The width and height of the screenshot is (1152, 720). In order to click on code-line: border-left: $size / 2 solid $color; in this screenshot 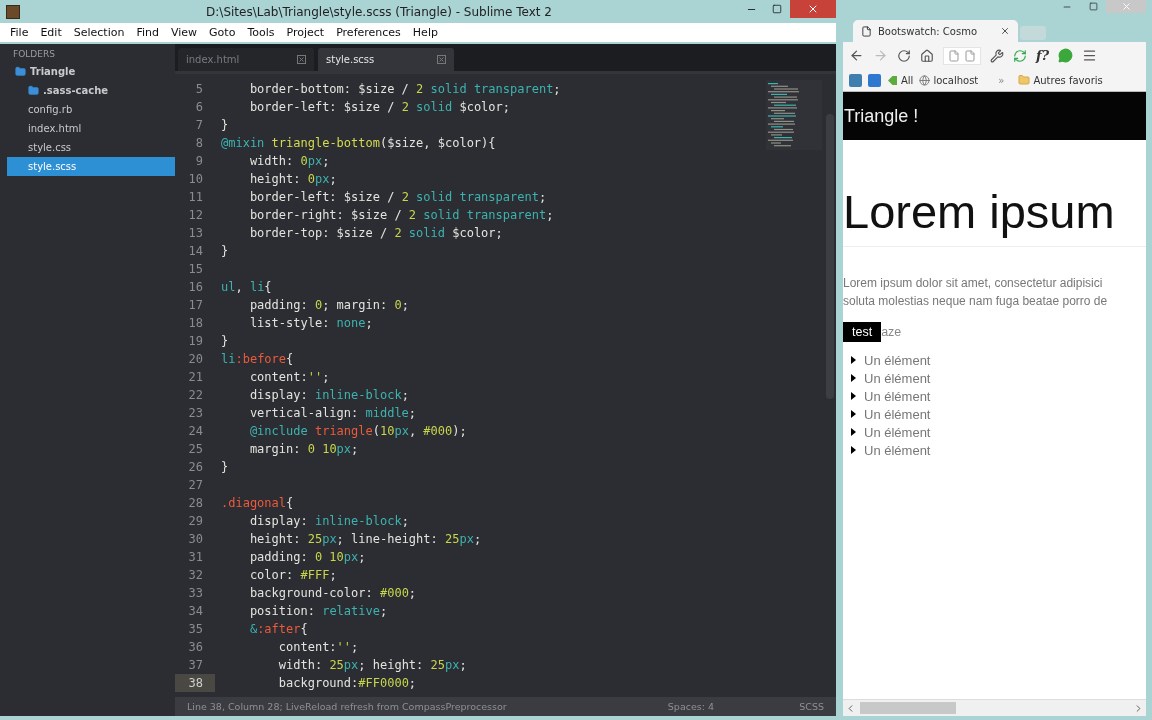, I will do `click(379, 107)`.